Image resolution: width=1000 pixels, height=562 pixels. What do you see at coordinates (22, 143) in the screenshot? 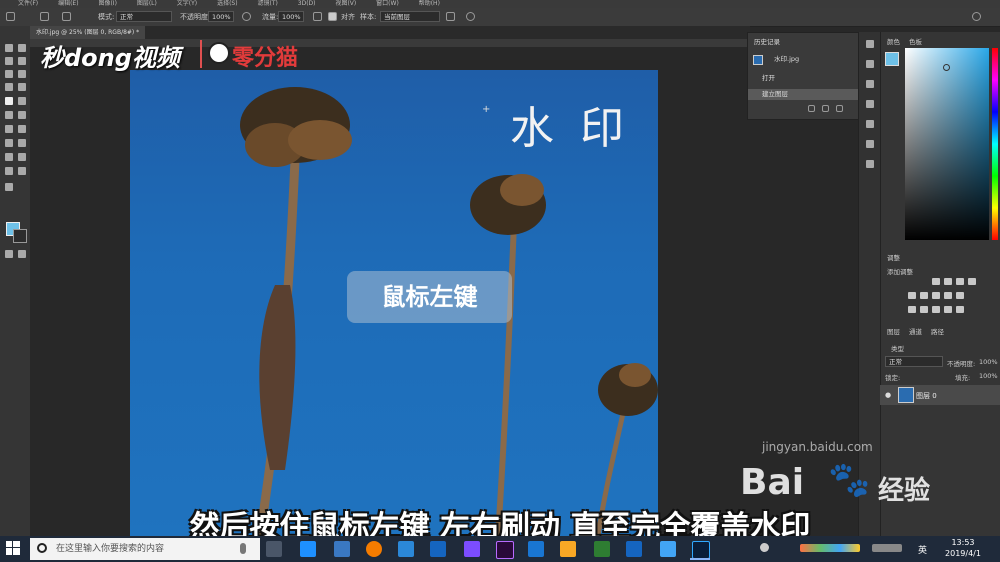
I see `type-tool-icon` at bounding box center [22, 143].